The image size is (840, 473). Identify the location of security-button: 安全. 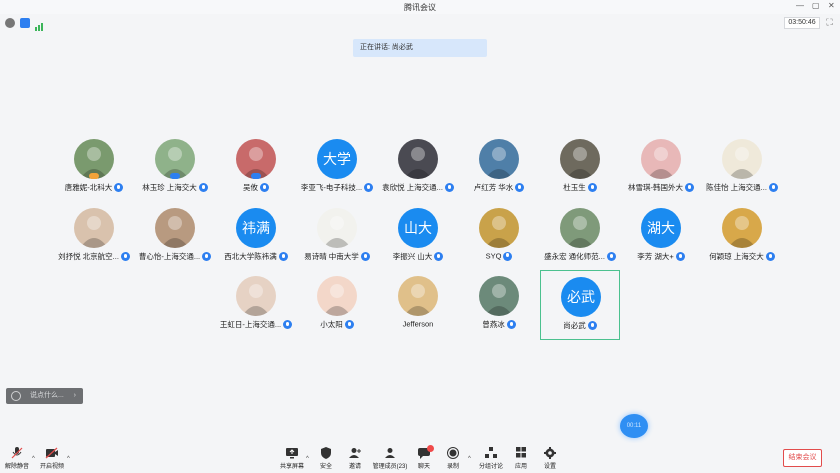
(326, 460).